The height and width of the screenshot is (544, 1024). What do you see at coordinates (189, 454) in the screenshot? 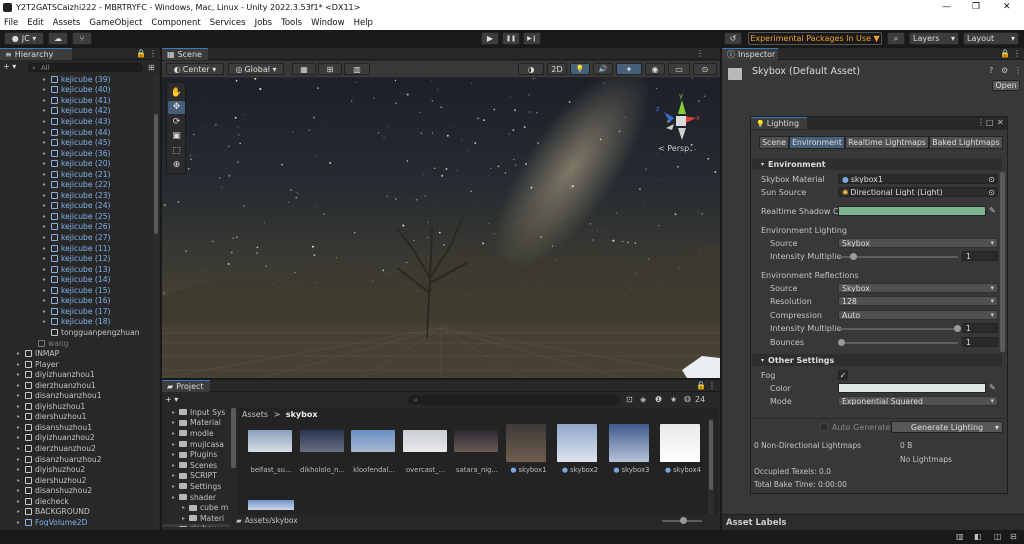
I see `folder-item: ▸ Plugins` at bounding box center [189, 454].